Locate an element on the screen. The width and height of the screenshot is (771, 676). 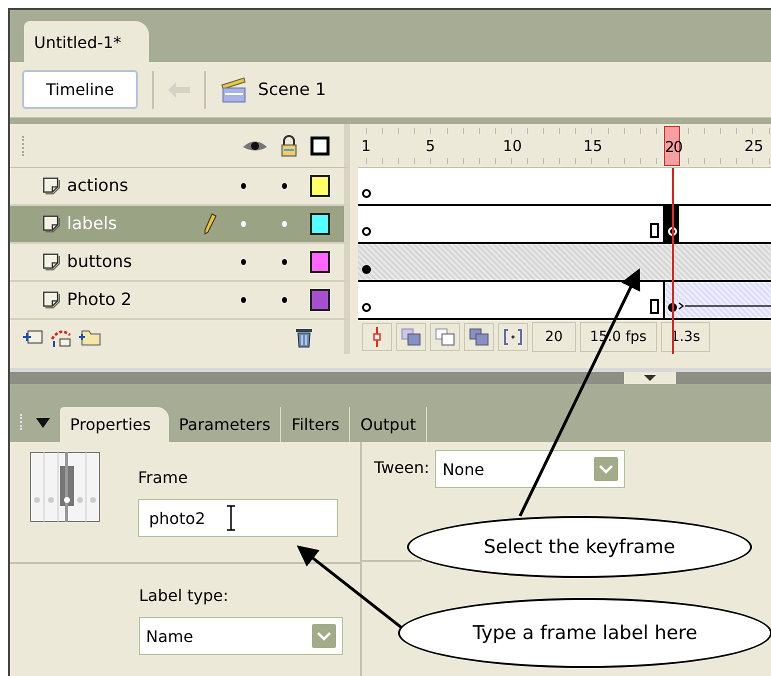
layer-name: buttons is located at coordinates (100, 262).